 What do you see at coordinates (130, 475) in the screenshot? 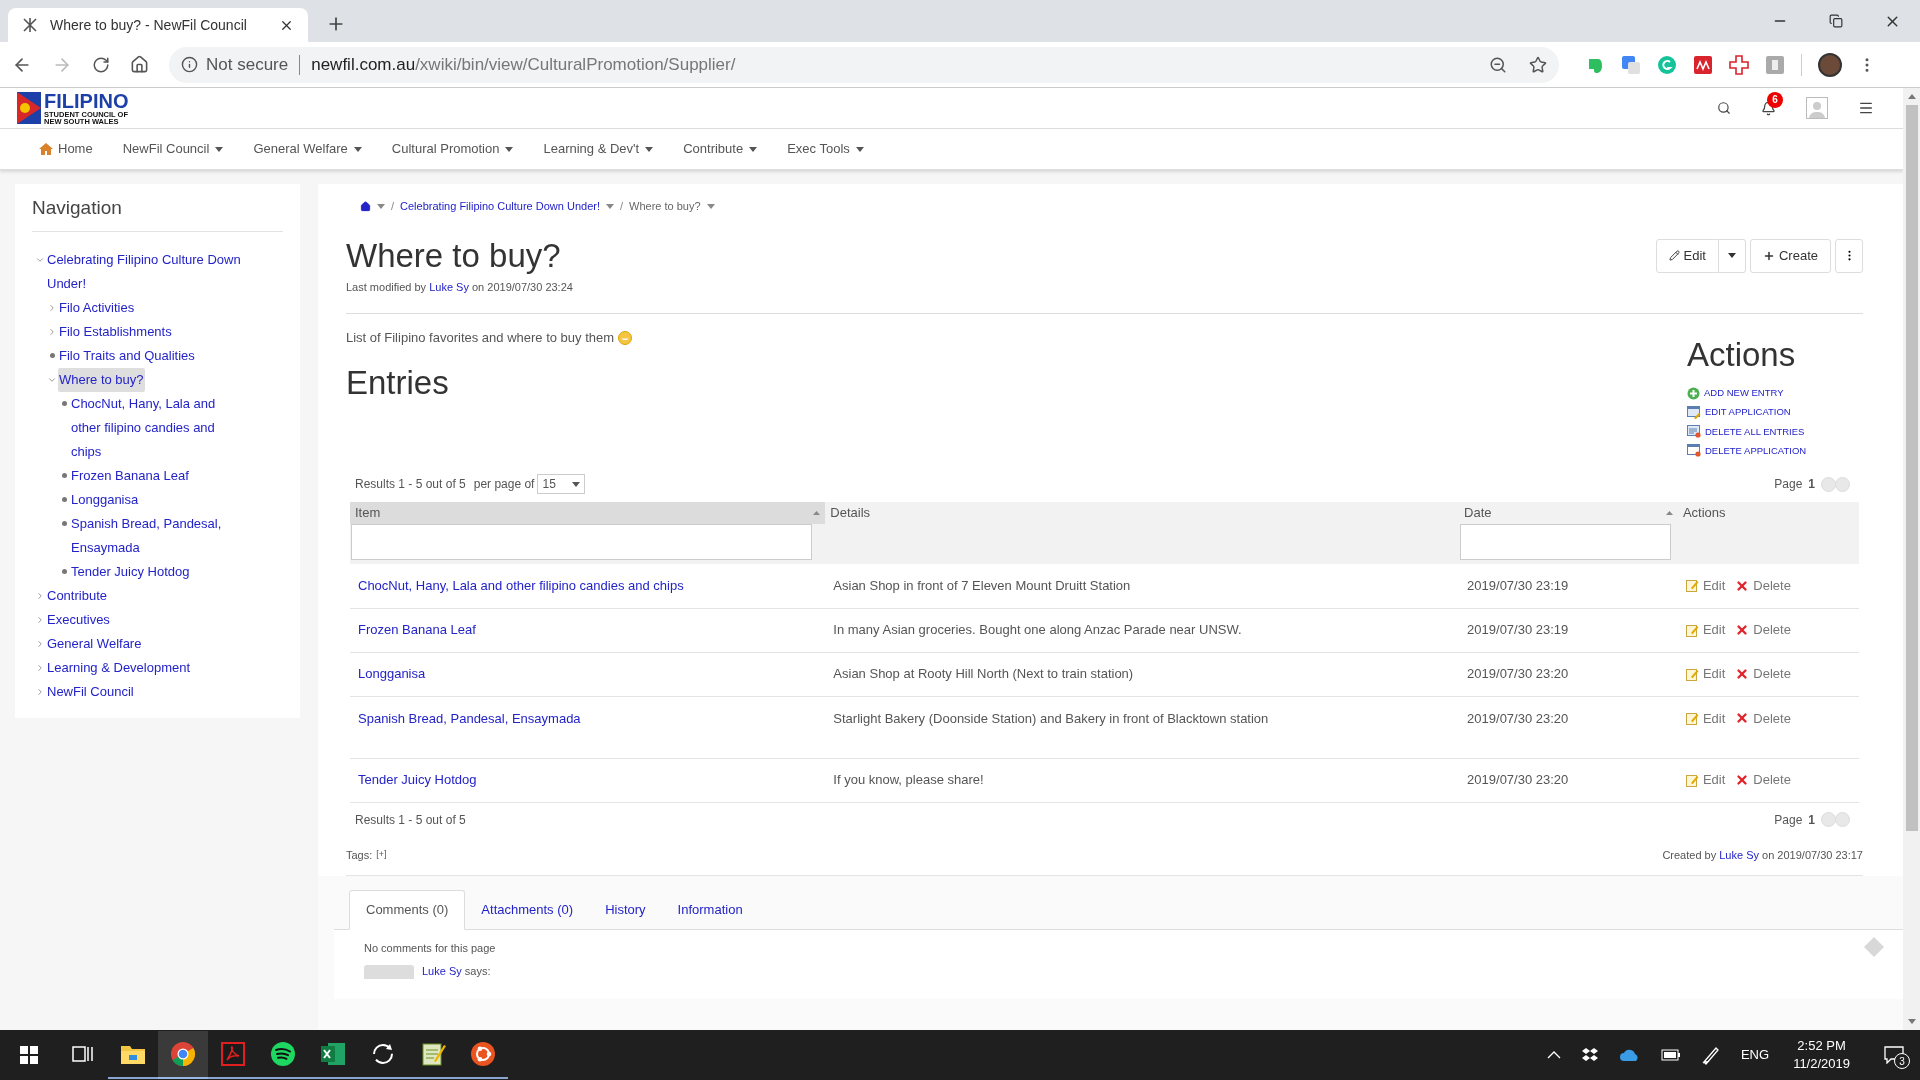
I see `nav-link: Frozen Banana Leaf` at bounding box center [130, 475].